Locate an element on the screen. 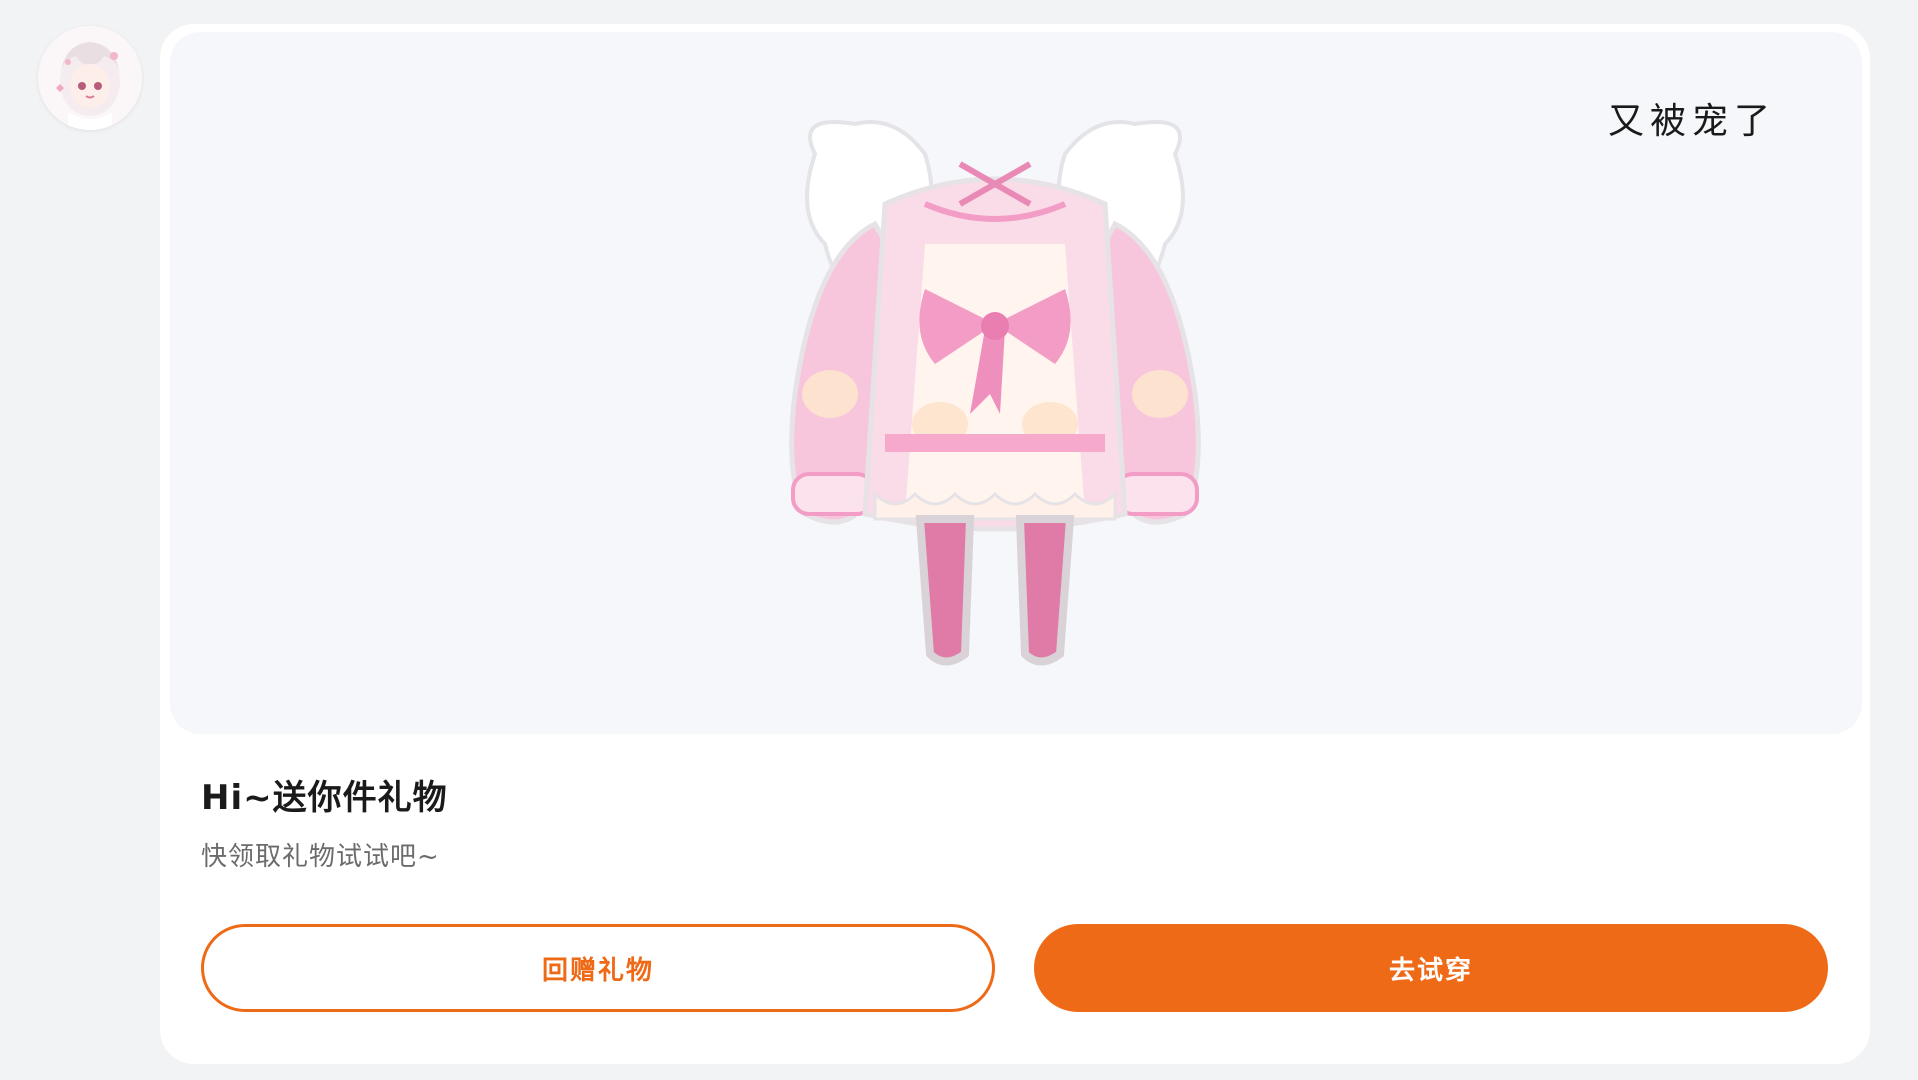  anime-girl-avatar-icon is located at coordinates (90, 78).